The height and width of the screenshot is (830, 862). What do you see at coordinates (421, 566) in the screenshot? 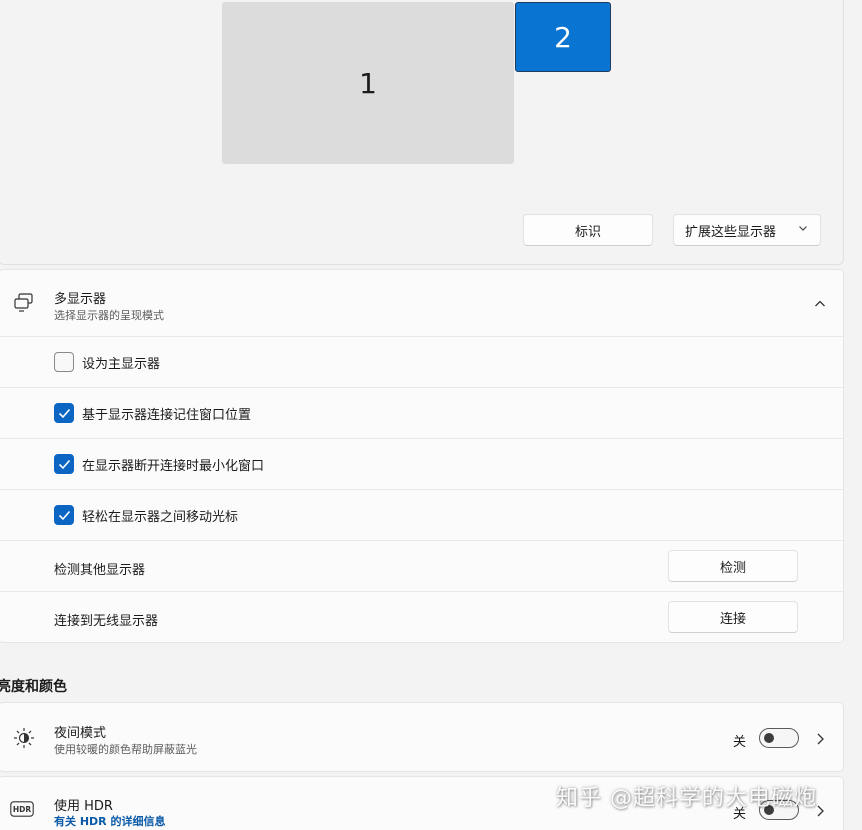
I see `option-row-detect: 检测其他显示器 检测` at bounding box center [421, 566].